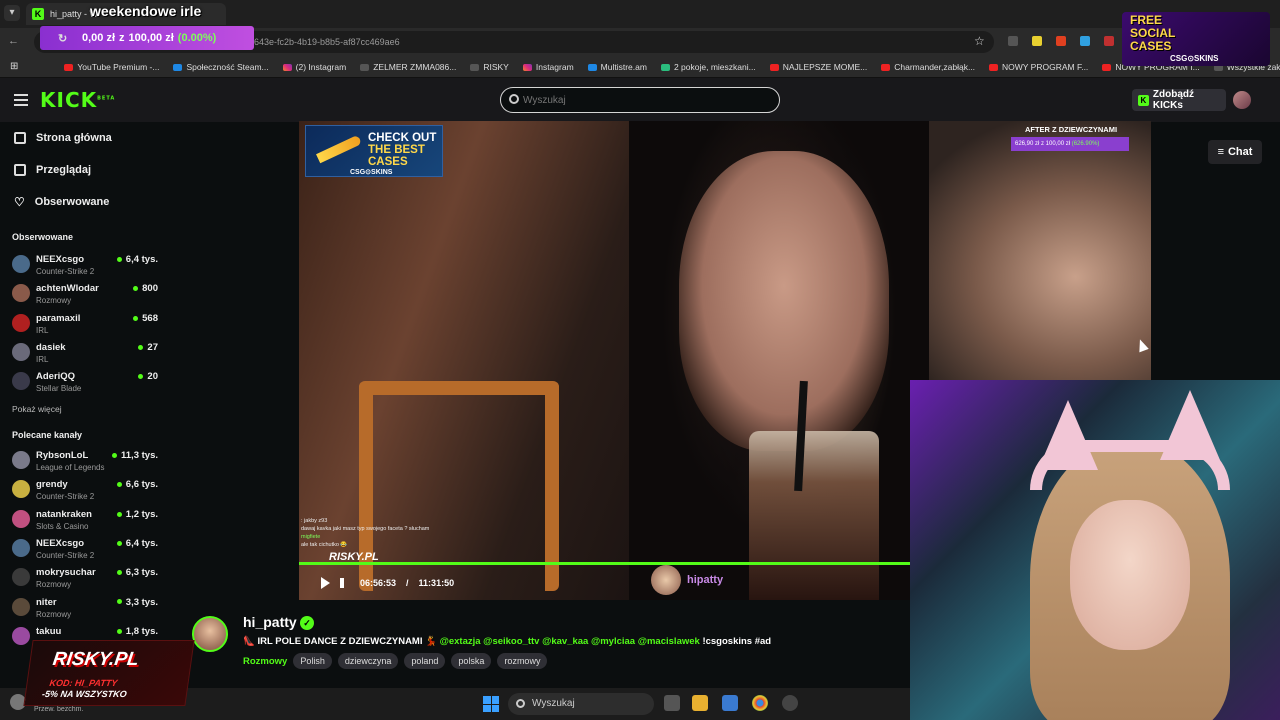 The image size is (1280, 720). What do you see at coordinates (87, 579) in the screenshot?
I see `channel-item: mokrysuchar Rozmowy 6,3 tys.` at bounding box center [87, 579].